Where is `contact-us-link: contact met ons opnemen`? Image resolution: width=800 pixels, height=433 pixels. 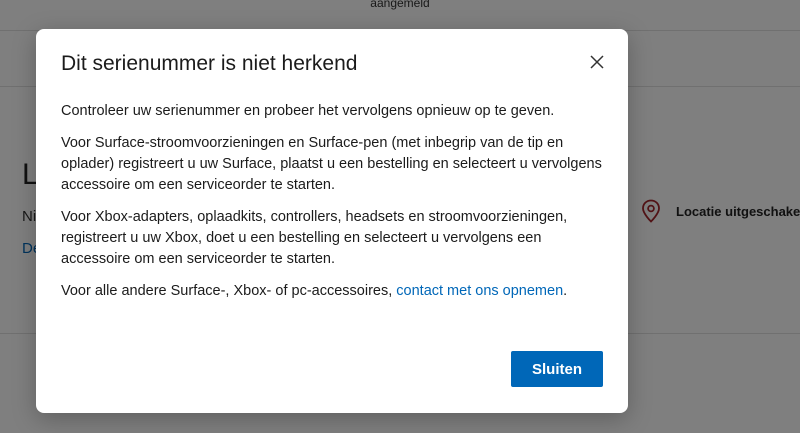
contact-us-link: contact met ons opnemen is located at coordinates (479, 291).